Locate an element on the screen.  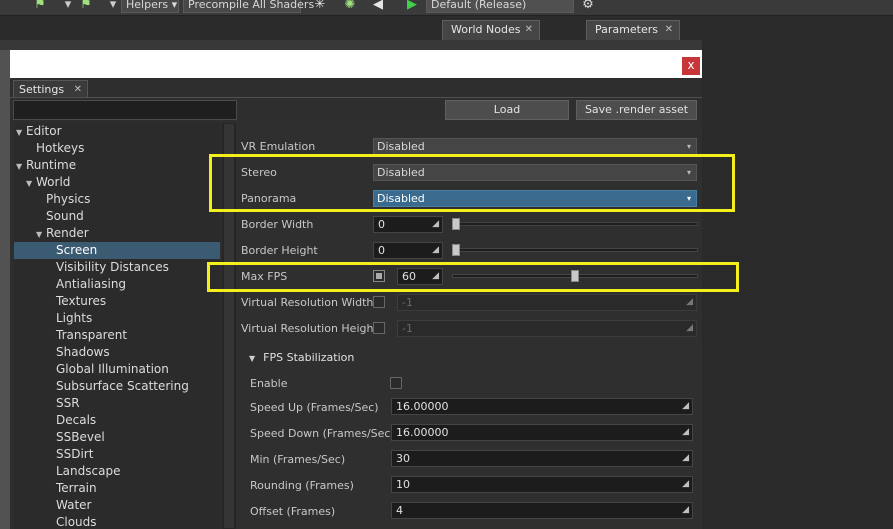
tree-item-label: Lights is located at coordinates (74, 318).